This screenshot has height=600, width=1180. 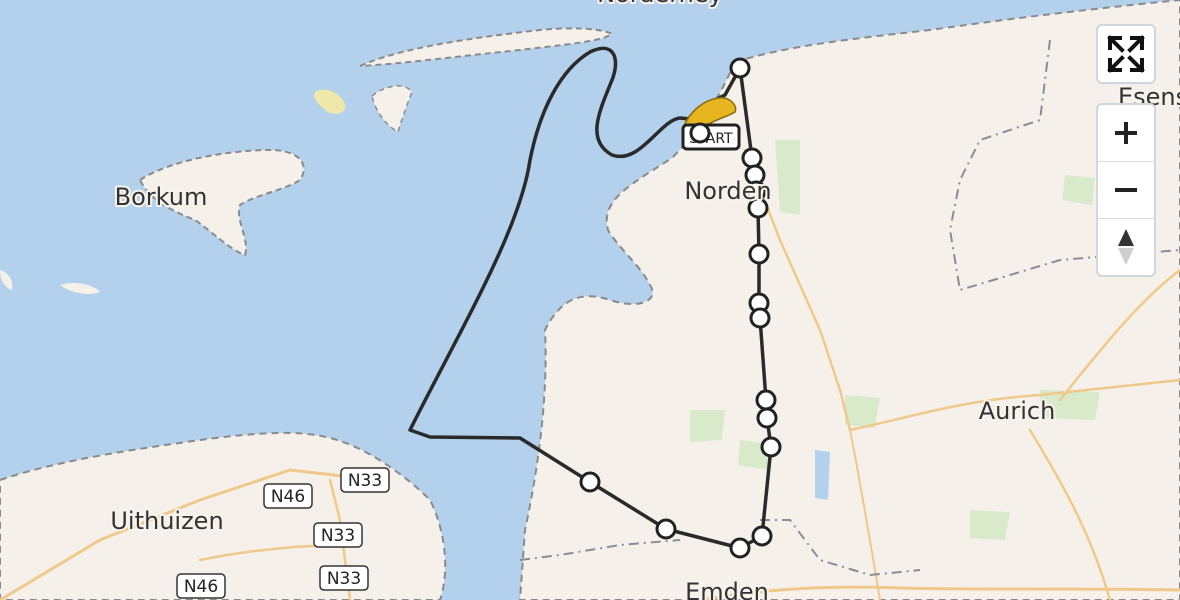 What do you see at coordinates (727, 589) in the screenshot?
I see `place-label-emden: Emden` at bounding box center [727, 589].